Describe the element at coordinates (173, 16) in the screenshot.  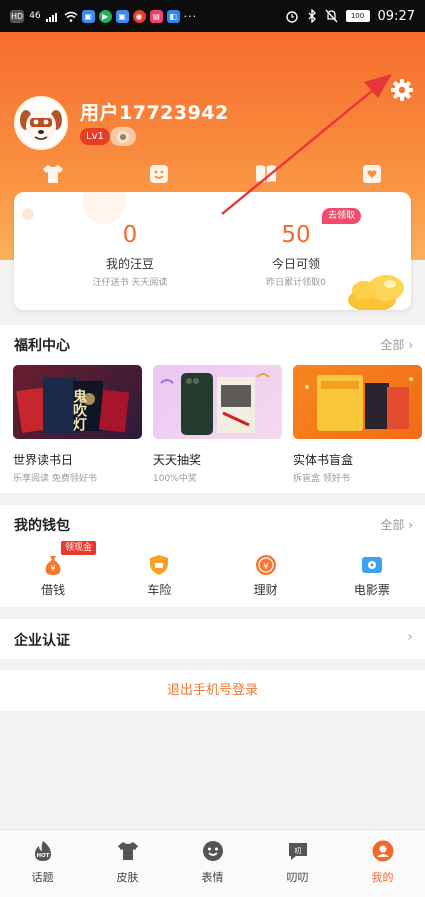
I see `app-notification-icon: ◧` at that location.